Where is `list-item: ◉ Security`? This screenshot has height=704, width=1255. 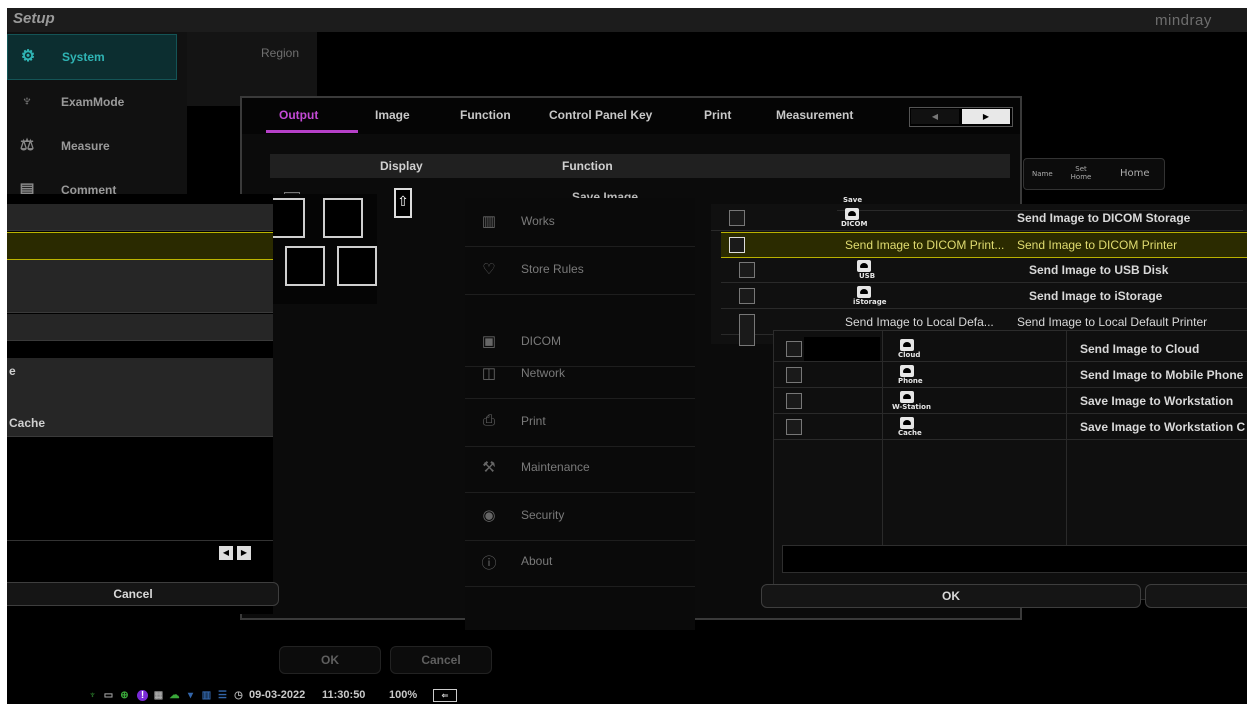 list-item: ◉ Security is located at coordinates (580, 516).